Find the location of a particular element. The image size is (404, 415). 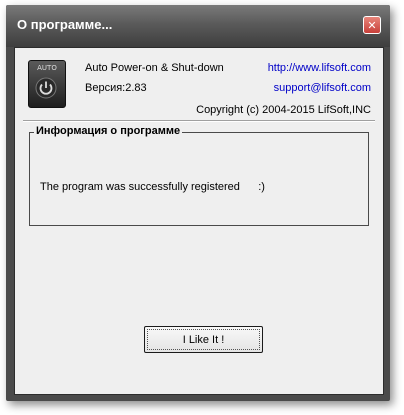

auto-power-icon: AUTO is located at coordinates (47, 84).